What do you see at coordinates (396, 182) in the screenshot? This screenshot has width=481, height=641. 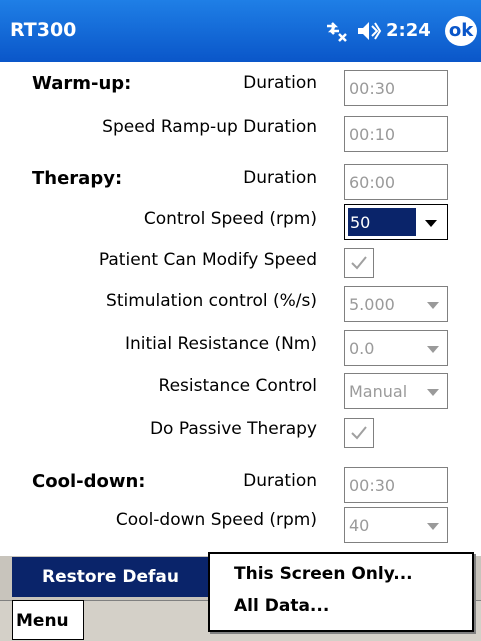 I see `therapy-duration-field: 60:00` at bounding box center [396, 182].